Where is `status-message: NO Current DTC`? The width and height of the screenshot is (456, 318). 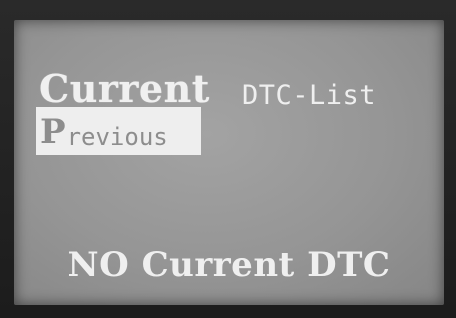
status-message: NO Current DTC is located at coordinates (229, 265).